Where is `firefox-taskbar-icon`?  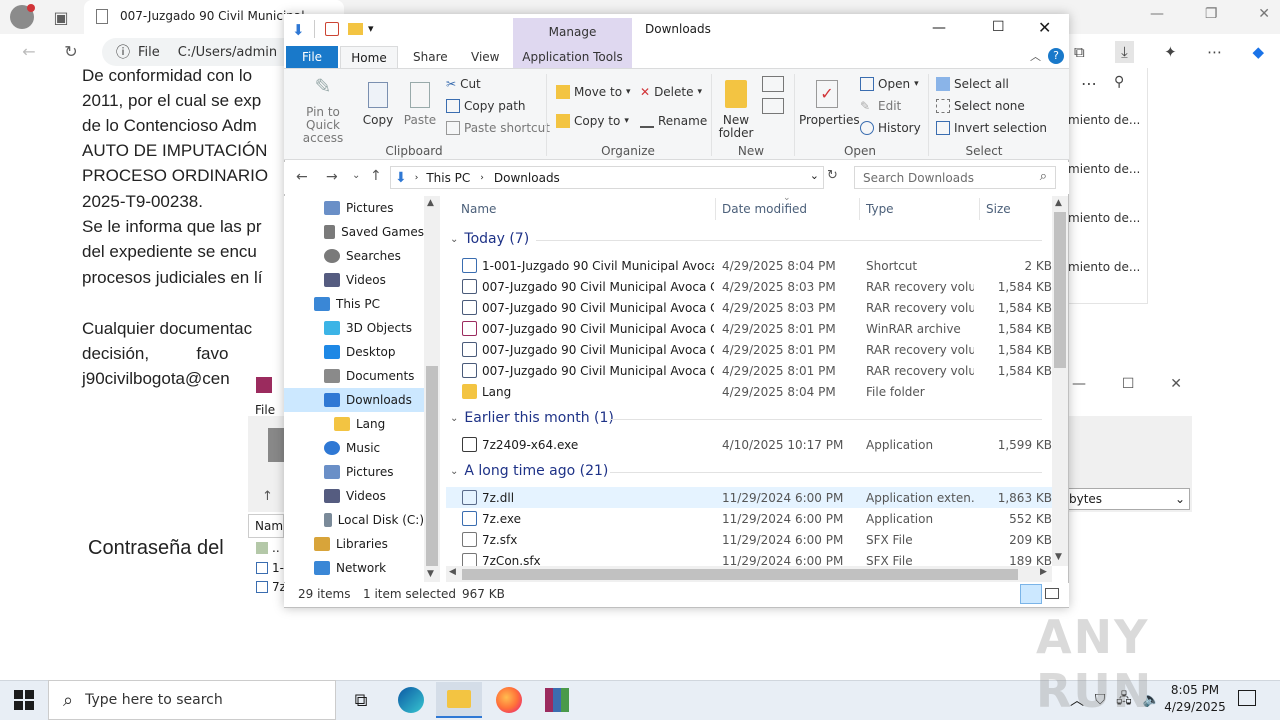
firefox-taskbar-icon is located at coordinates (509, 700).